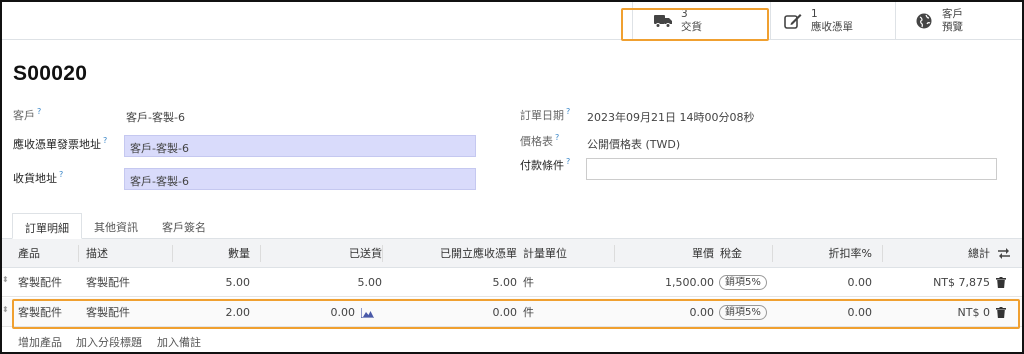  What do you see at coordinates (633, 144) in the screenshot?
I see `pricelist-value: 公開價格表 (TWD)` at bounding box center [633, 144].